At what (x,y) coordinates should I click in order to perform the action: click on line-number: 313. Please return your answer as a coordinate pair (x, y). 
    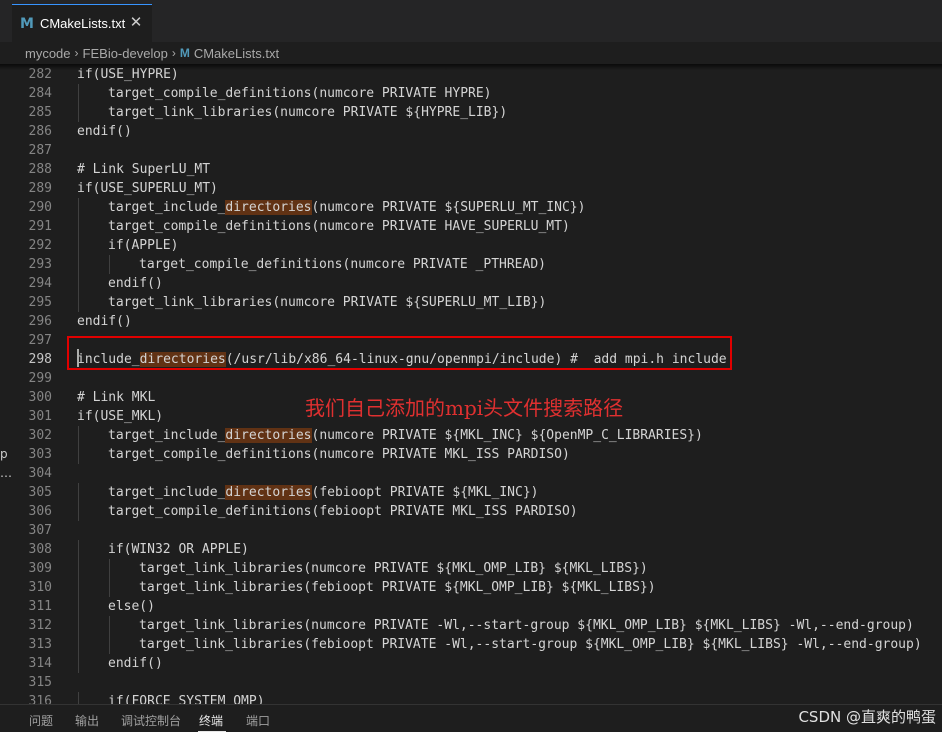
    Looking at the image, I should click on (40, 644).